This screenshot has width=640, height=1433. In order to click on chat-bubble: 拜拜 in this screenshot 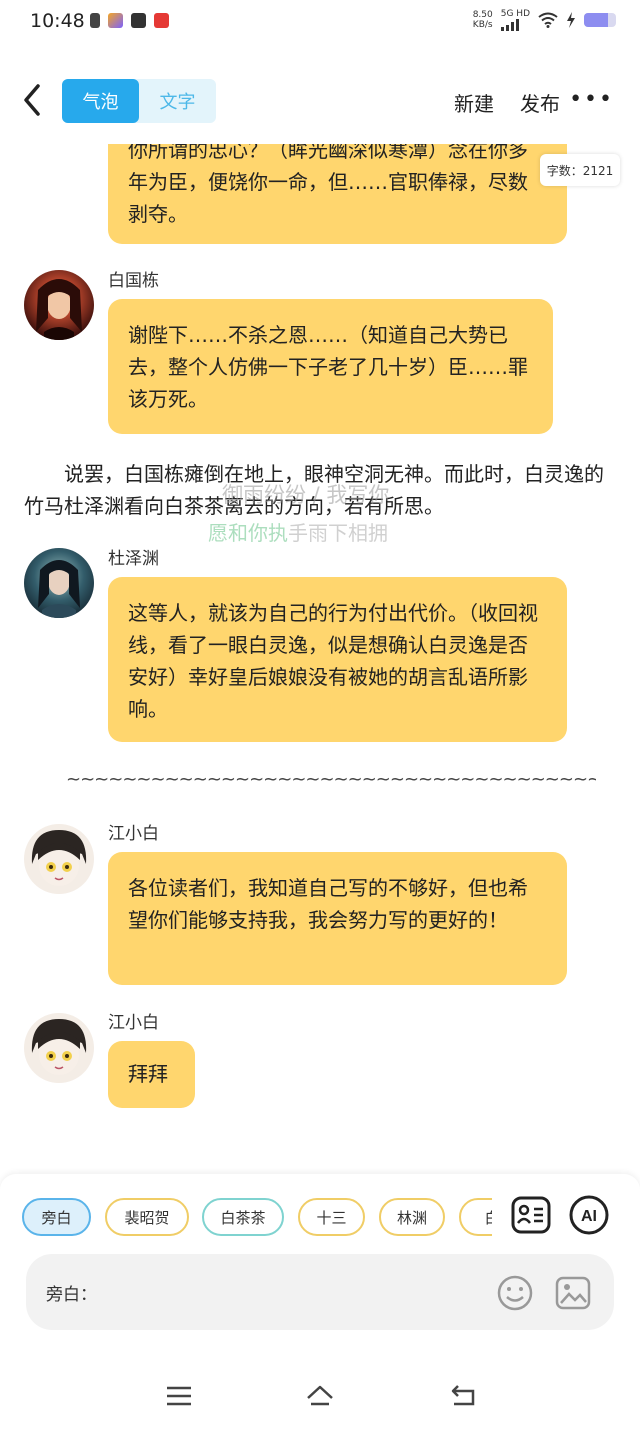, I will do `click(151, 1074)`.